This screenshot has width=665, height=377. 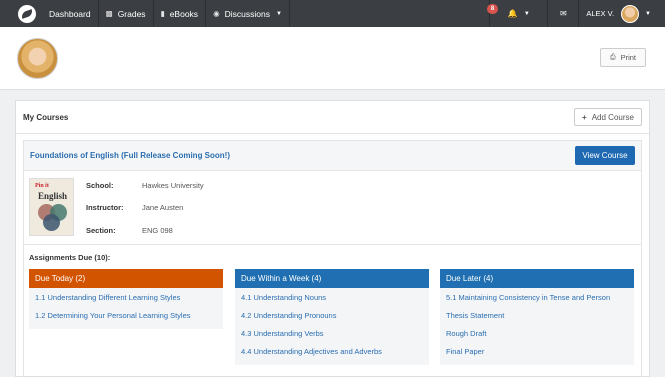 What do you see at coordinates (70, 257) in the screenshot?
I see `assignments-due-title: Assignments Due (10):` at bounding box center [70, 257].